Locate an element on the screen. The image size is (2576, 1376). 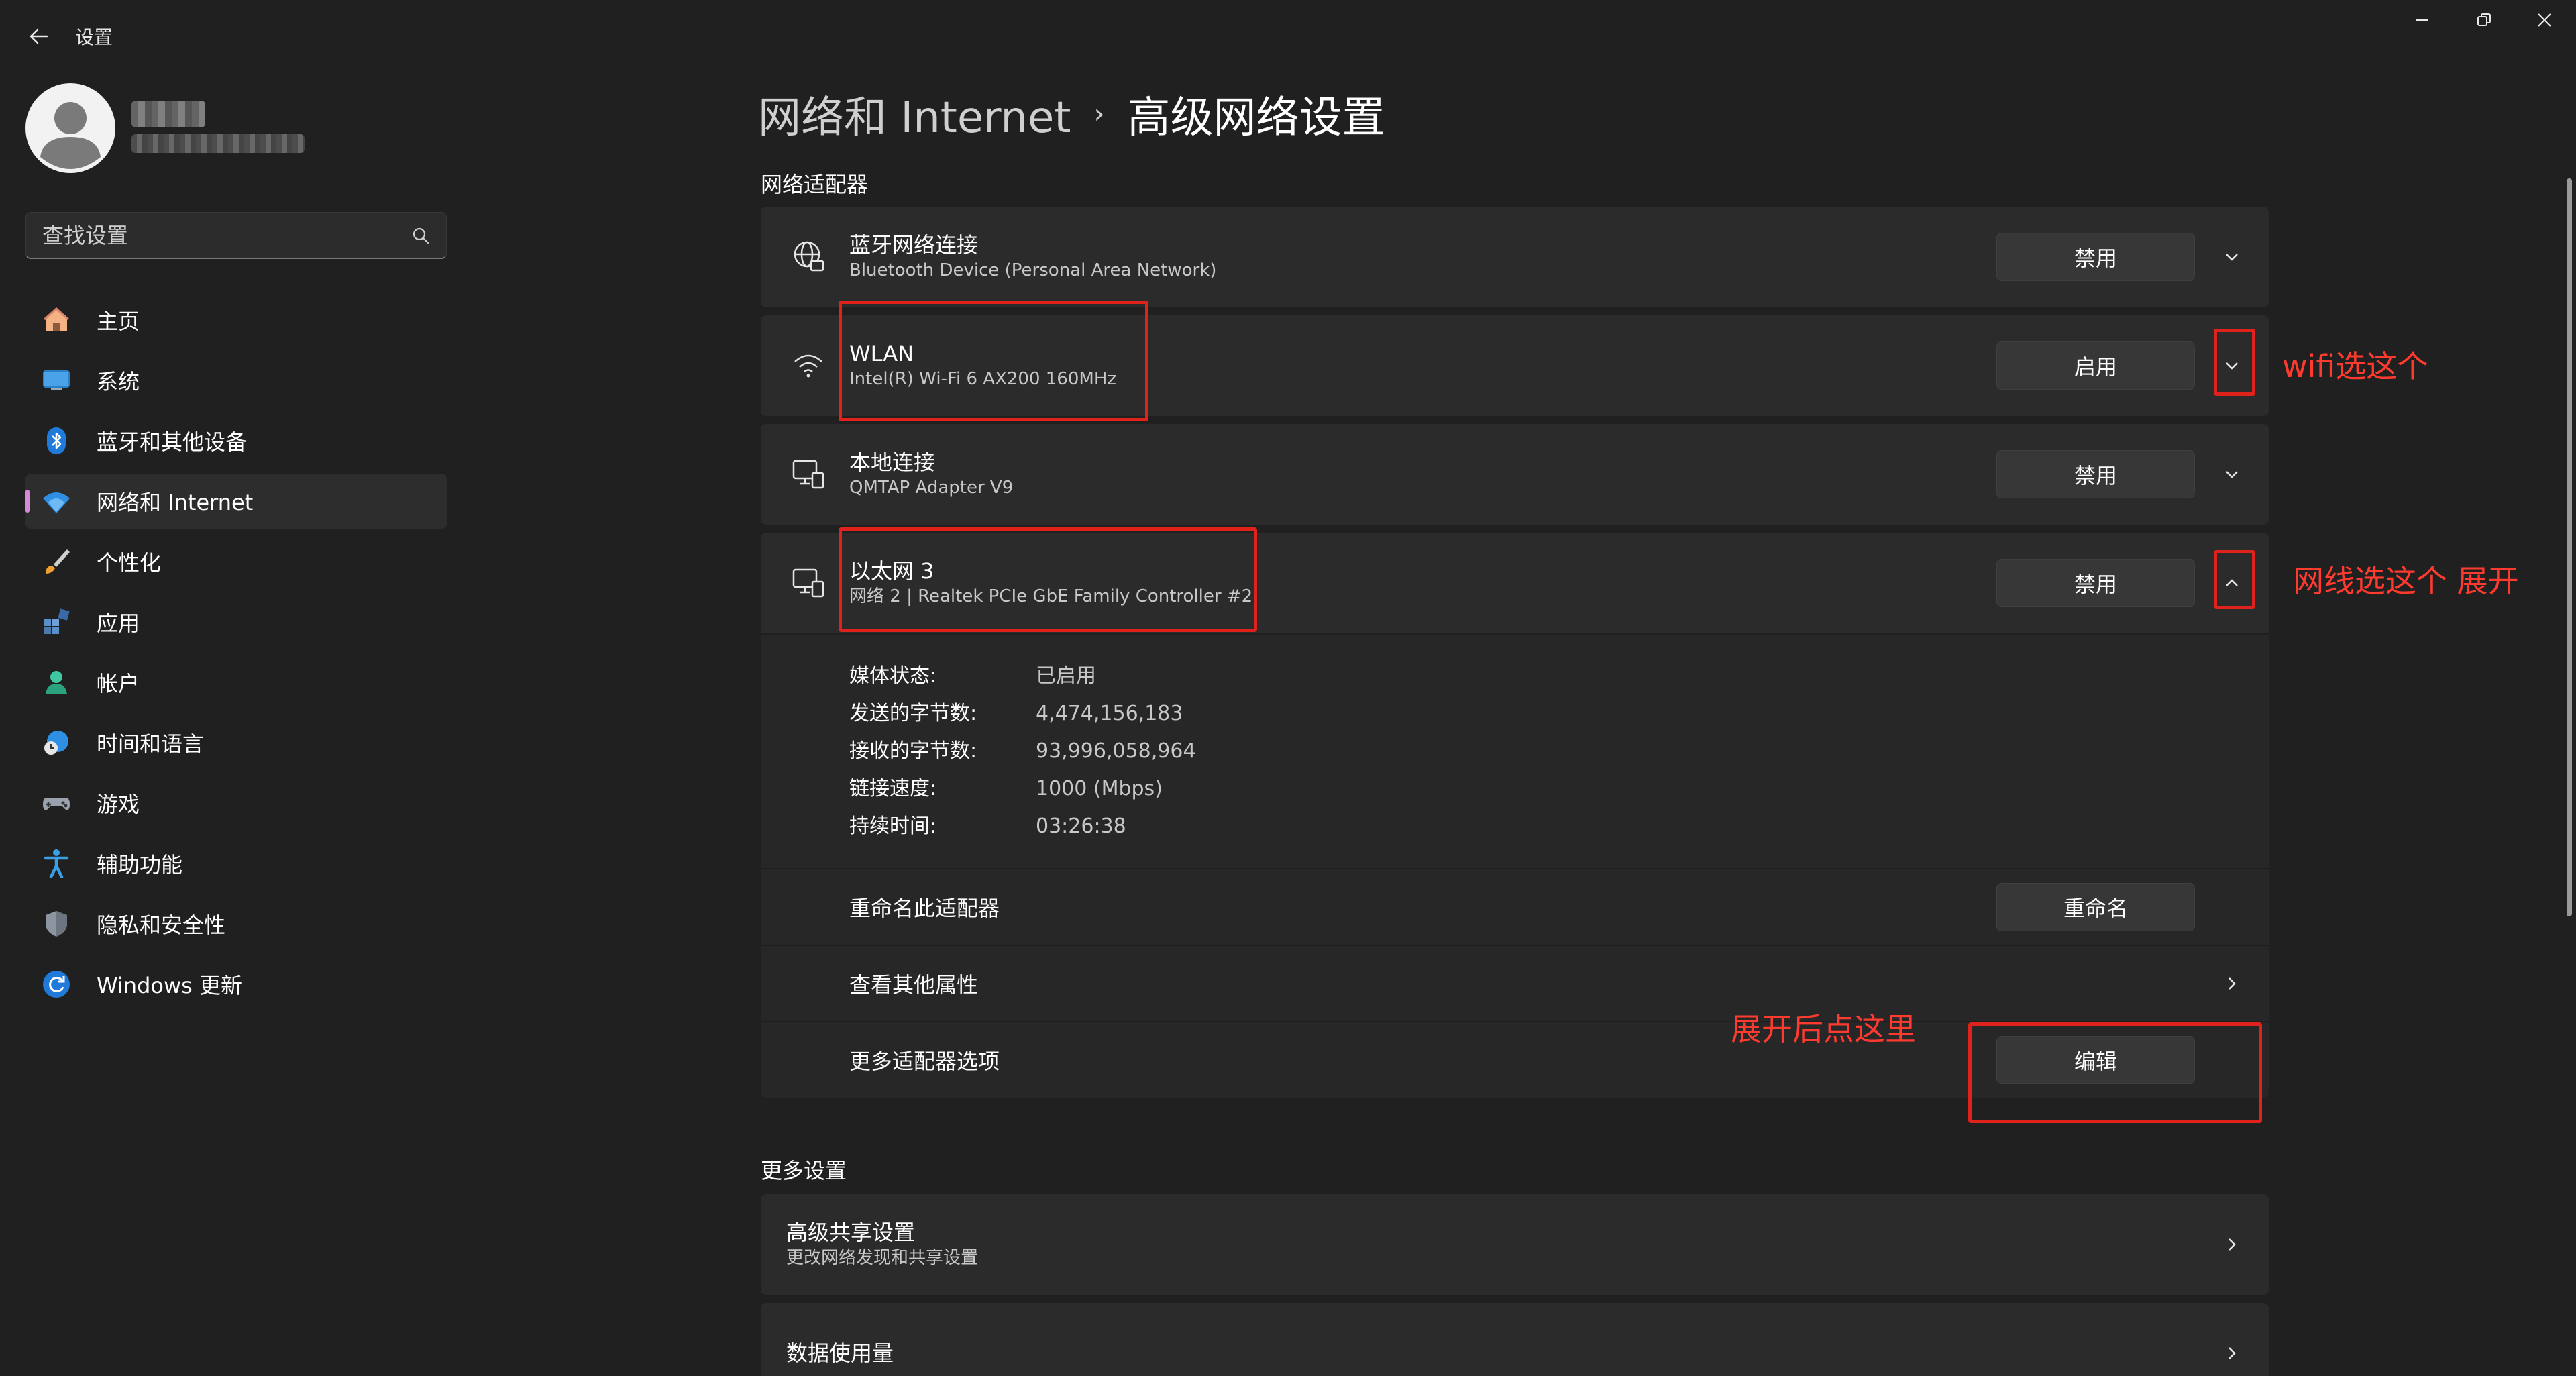
collapse-button is located at coordinates (2232, 583).